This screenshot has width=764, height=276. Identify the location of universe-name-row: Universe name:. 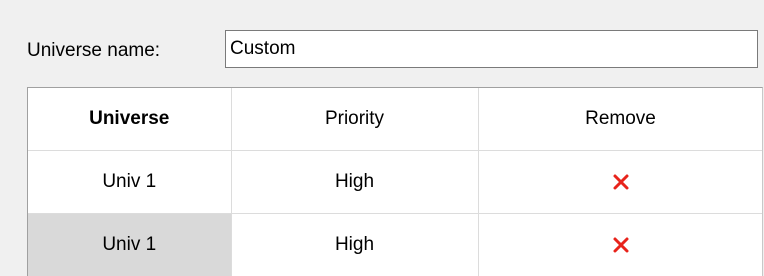
(395, 50).